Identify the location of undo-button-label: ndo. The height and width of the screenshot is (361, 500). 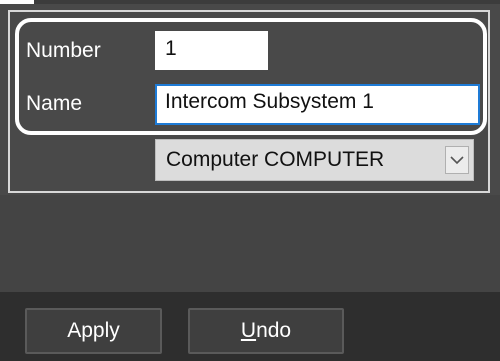
(274, 330).